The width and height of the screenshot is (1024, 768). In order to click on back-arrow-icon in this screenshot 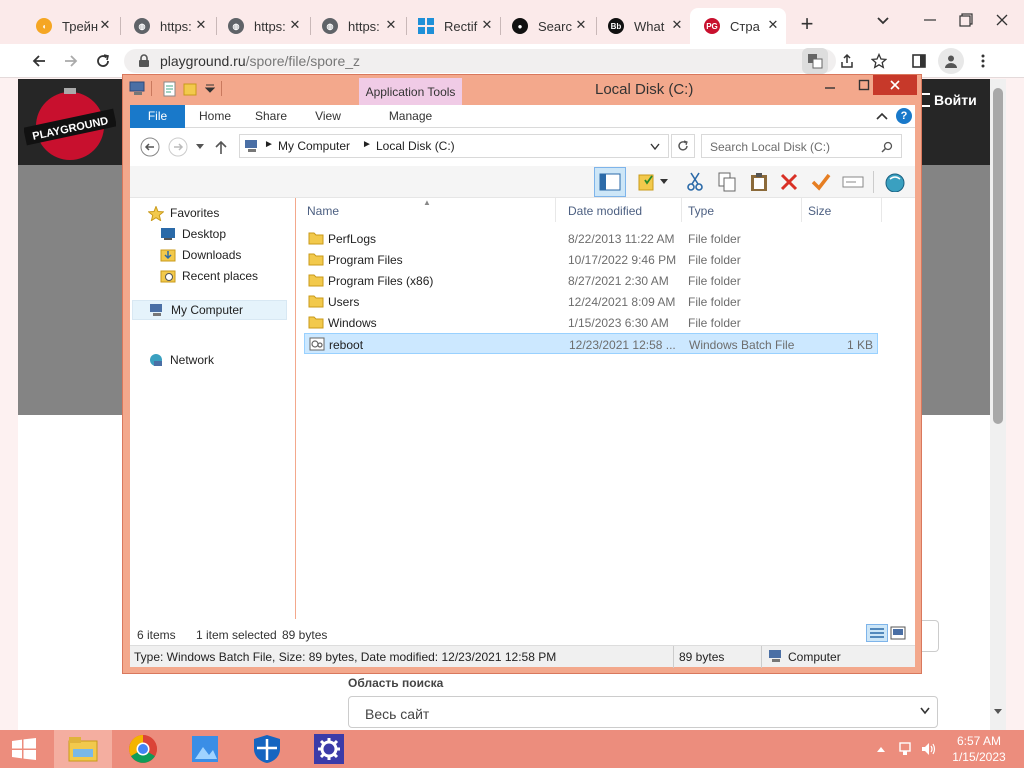, I will do `click(39, 61)`.